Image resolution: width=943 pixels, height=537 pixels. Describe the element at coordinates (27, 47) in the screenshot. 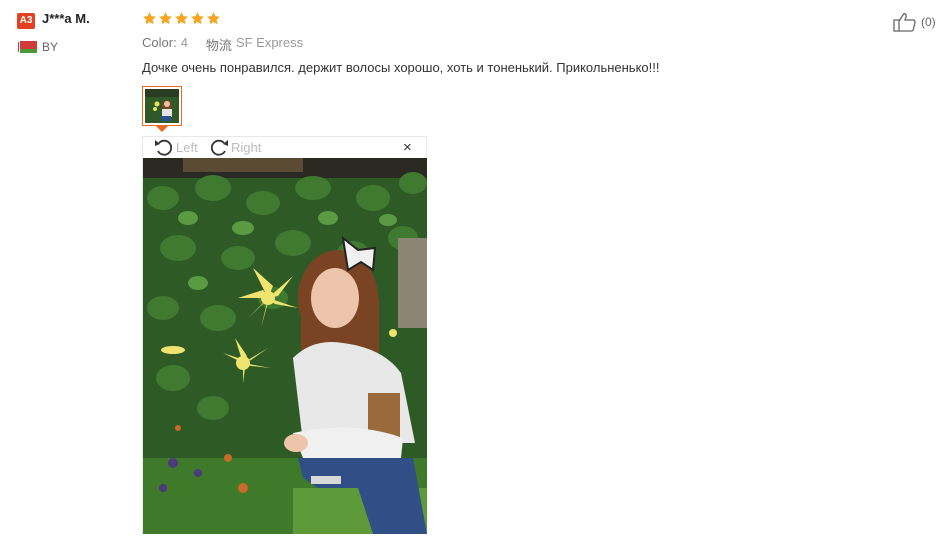

I see `country-flag-icon` at that location.